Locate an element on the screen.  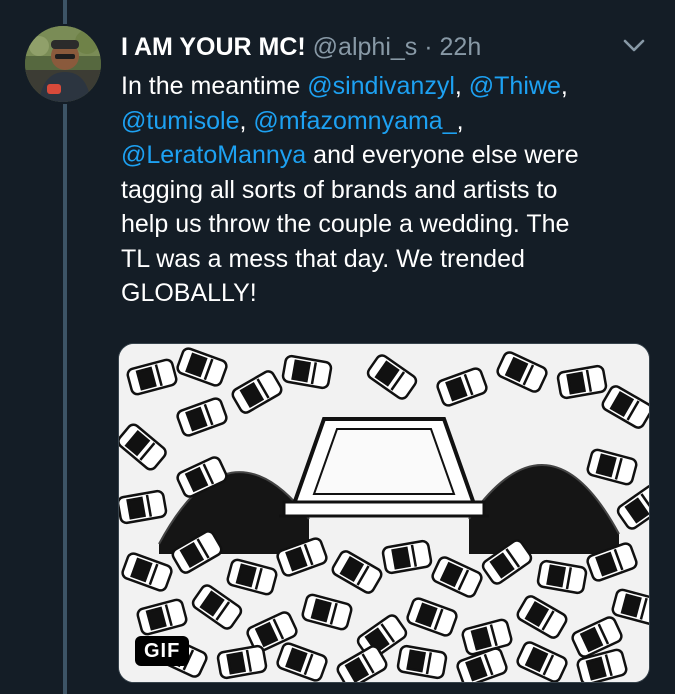
tweet-text-line: @LeratoMannya and everyone else were is located at coordinates (386, 155).